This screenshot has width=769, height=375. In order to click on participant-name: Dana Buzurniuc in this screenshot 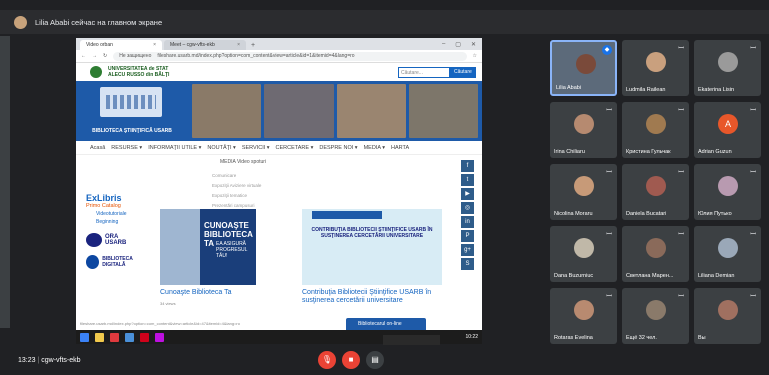, I will do `click(574, 276)`.